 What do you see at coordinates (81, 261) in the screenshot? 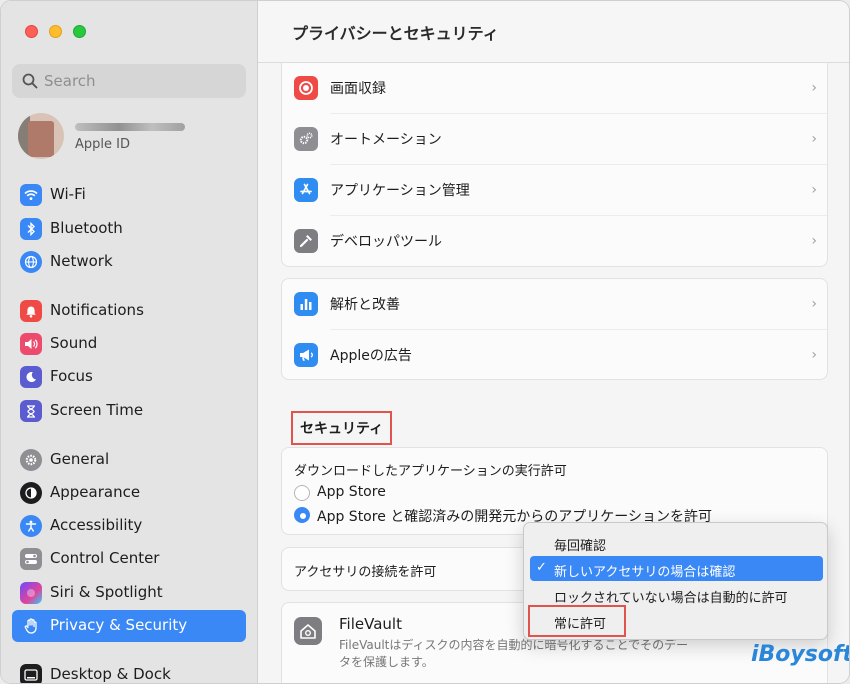
I see `sidebar-item-label: Network` at bounding box center [81, 261].